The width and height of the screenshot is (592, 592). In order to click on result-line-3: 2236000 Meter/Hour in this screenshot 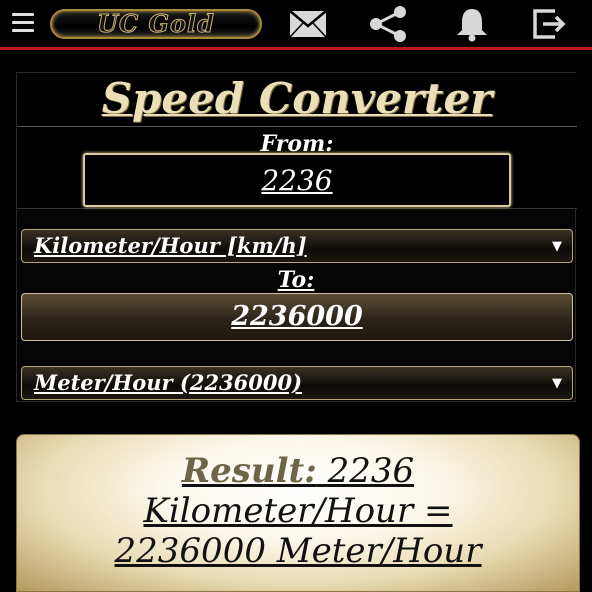, I will do `click(298, 551)`.